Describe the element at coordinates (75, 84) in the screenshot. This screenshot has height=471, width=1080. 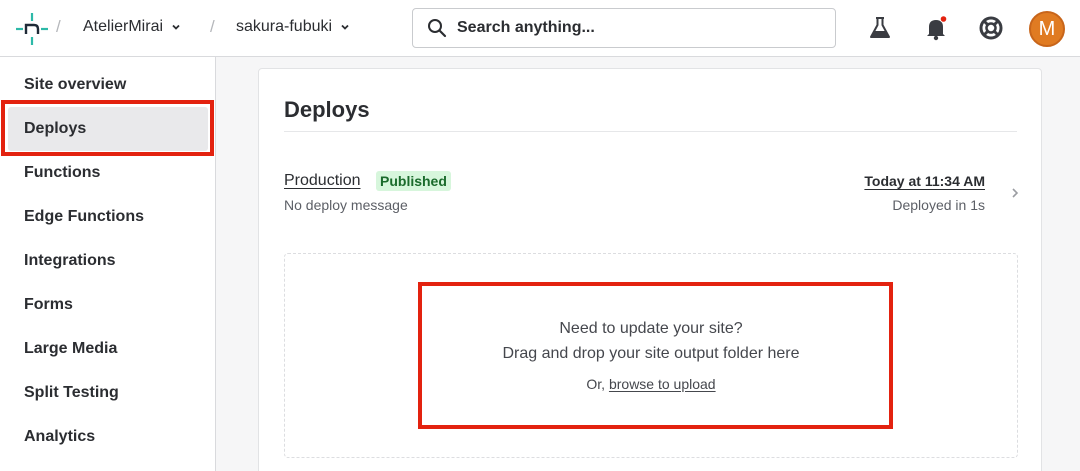
I see `sidebar-item-label: Site overview` at that location.